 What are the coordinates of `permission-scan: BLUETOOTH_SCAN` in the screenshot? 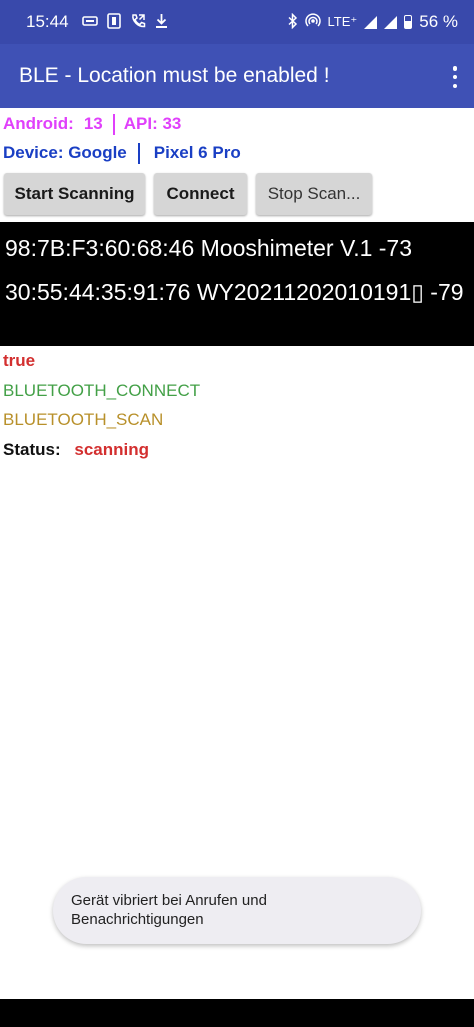 It's located at (83, 419).